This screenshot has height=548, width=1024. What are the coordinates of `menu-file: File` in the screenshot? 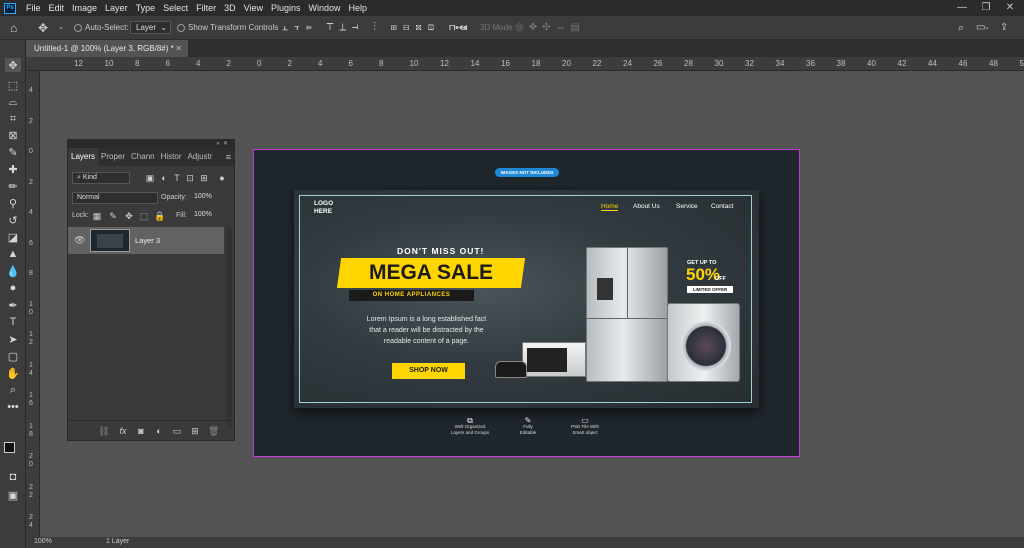 It's located at (33, 8).